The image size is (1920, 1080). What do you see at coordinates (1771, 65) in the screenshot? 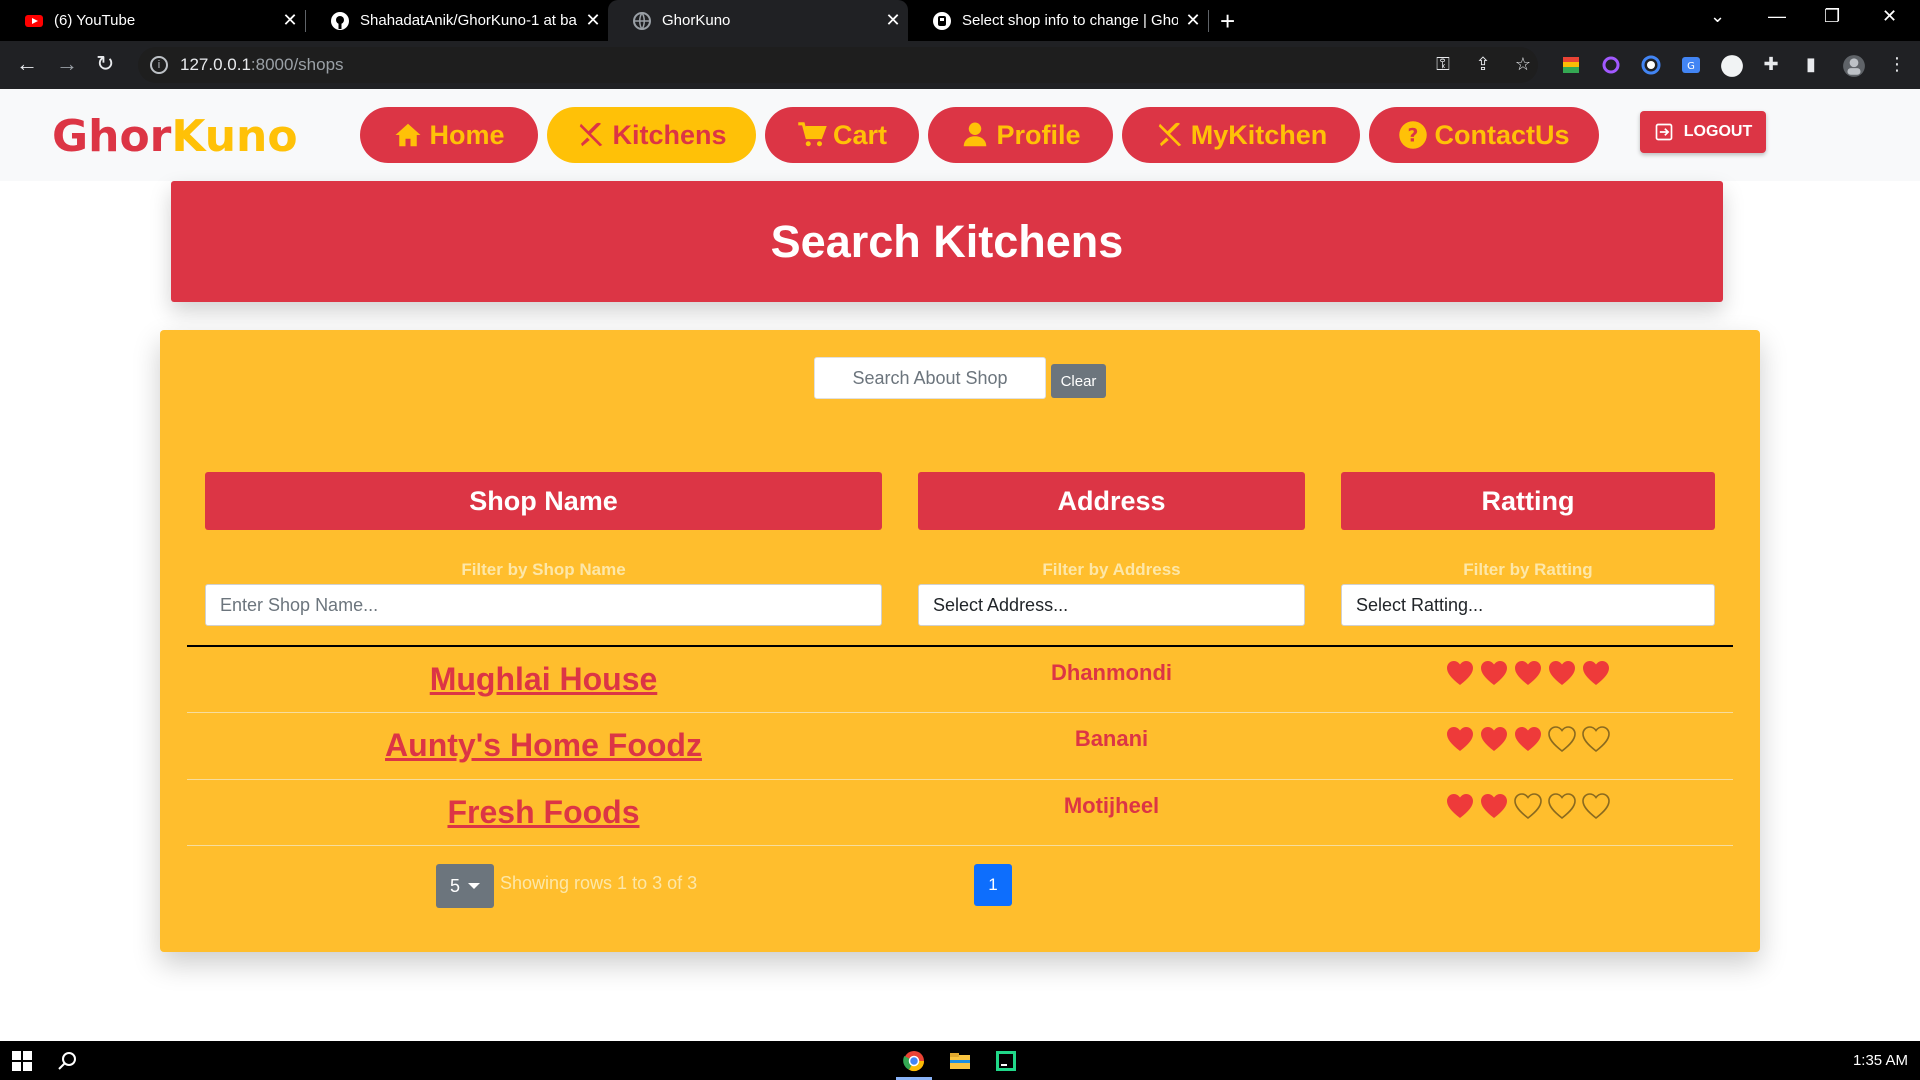
I see `extensions-puzzle-icon: ✚` at bounding box center [1771, 65].